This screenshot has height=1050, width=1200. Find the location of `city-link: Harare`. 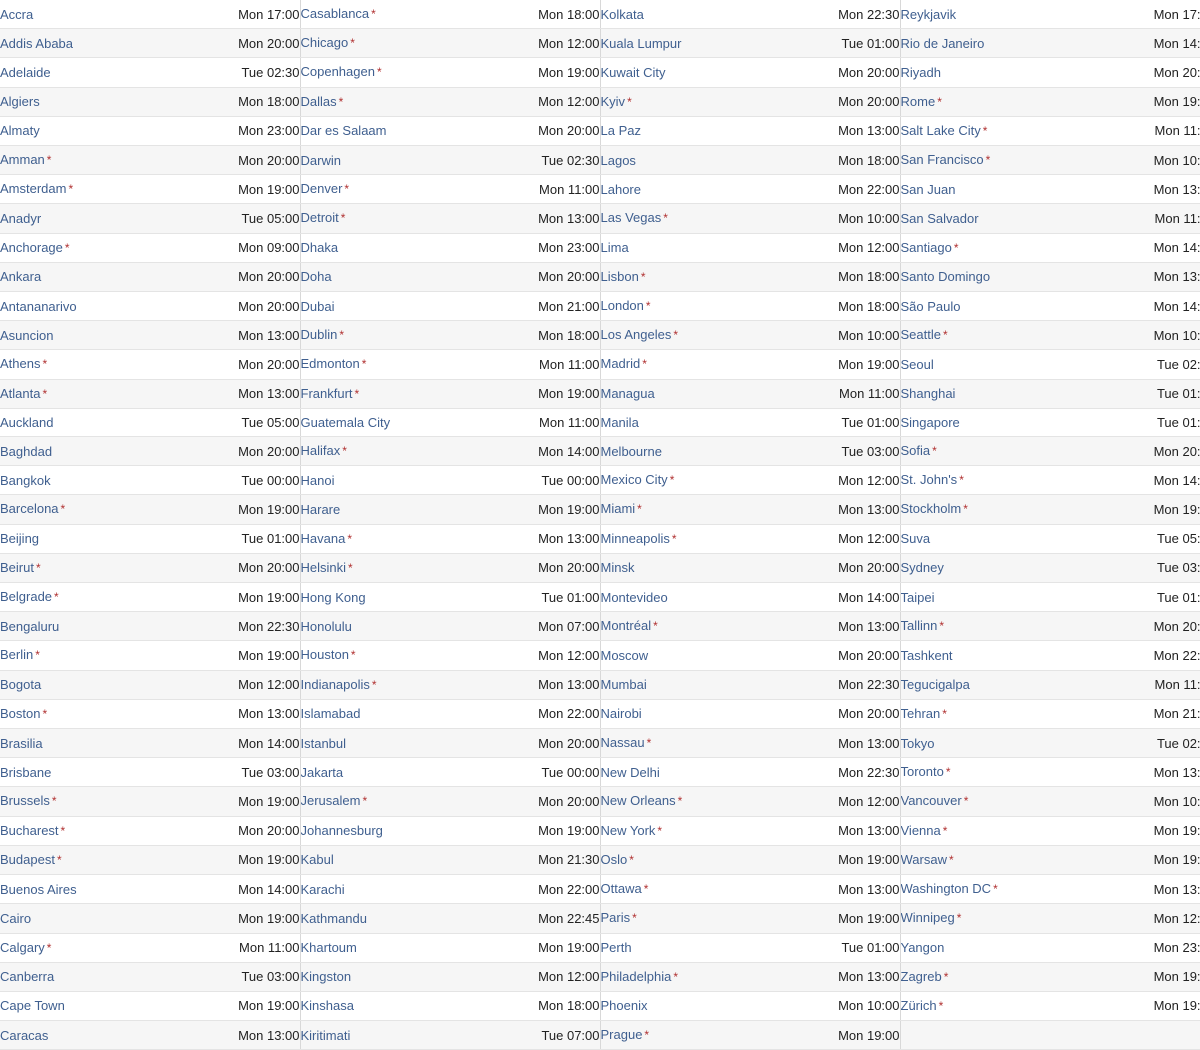

city-link: Harare is located at coordinates (321, 509).